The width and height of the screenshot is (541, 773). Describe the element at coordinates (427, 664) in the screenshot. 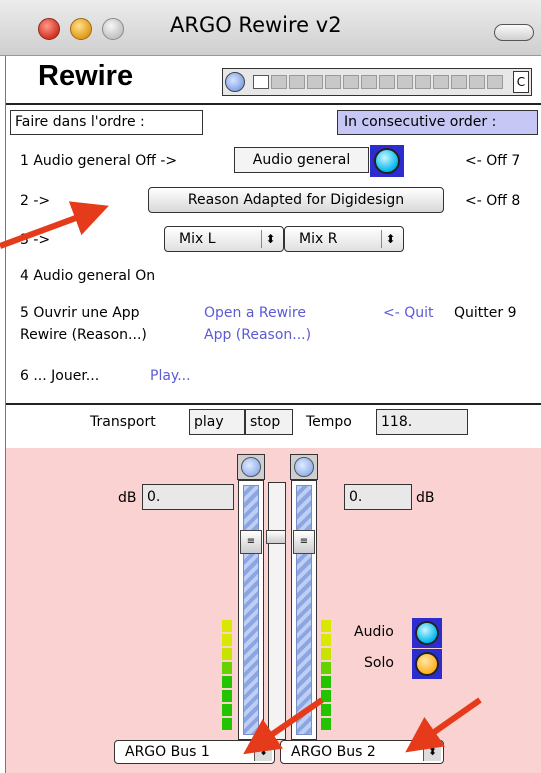

I see `solo-toggle` at that location.